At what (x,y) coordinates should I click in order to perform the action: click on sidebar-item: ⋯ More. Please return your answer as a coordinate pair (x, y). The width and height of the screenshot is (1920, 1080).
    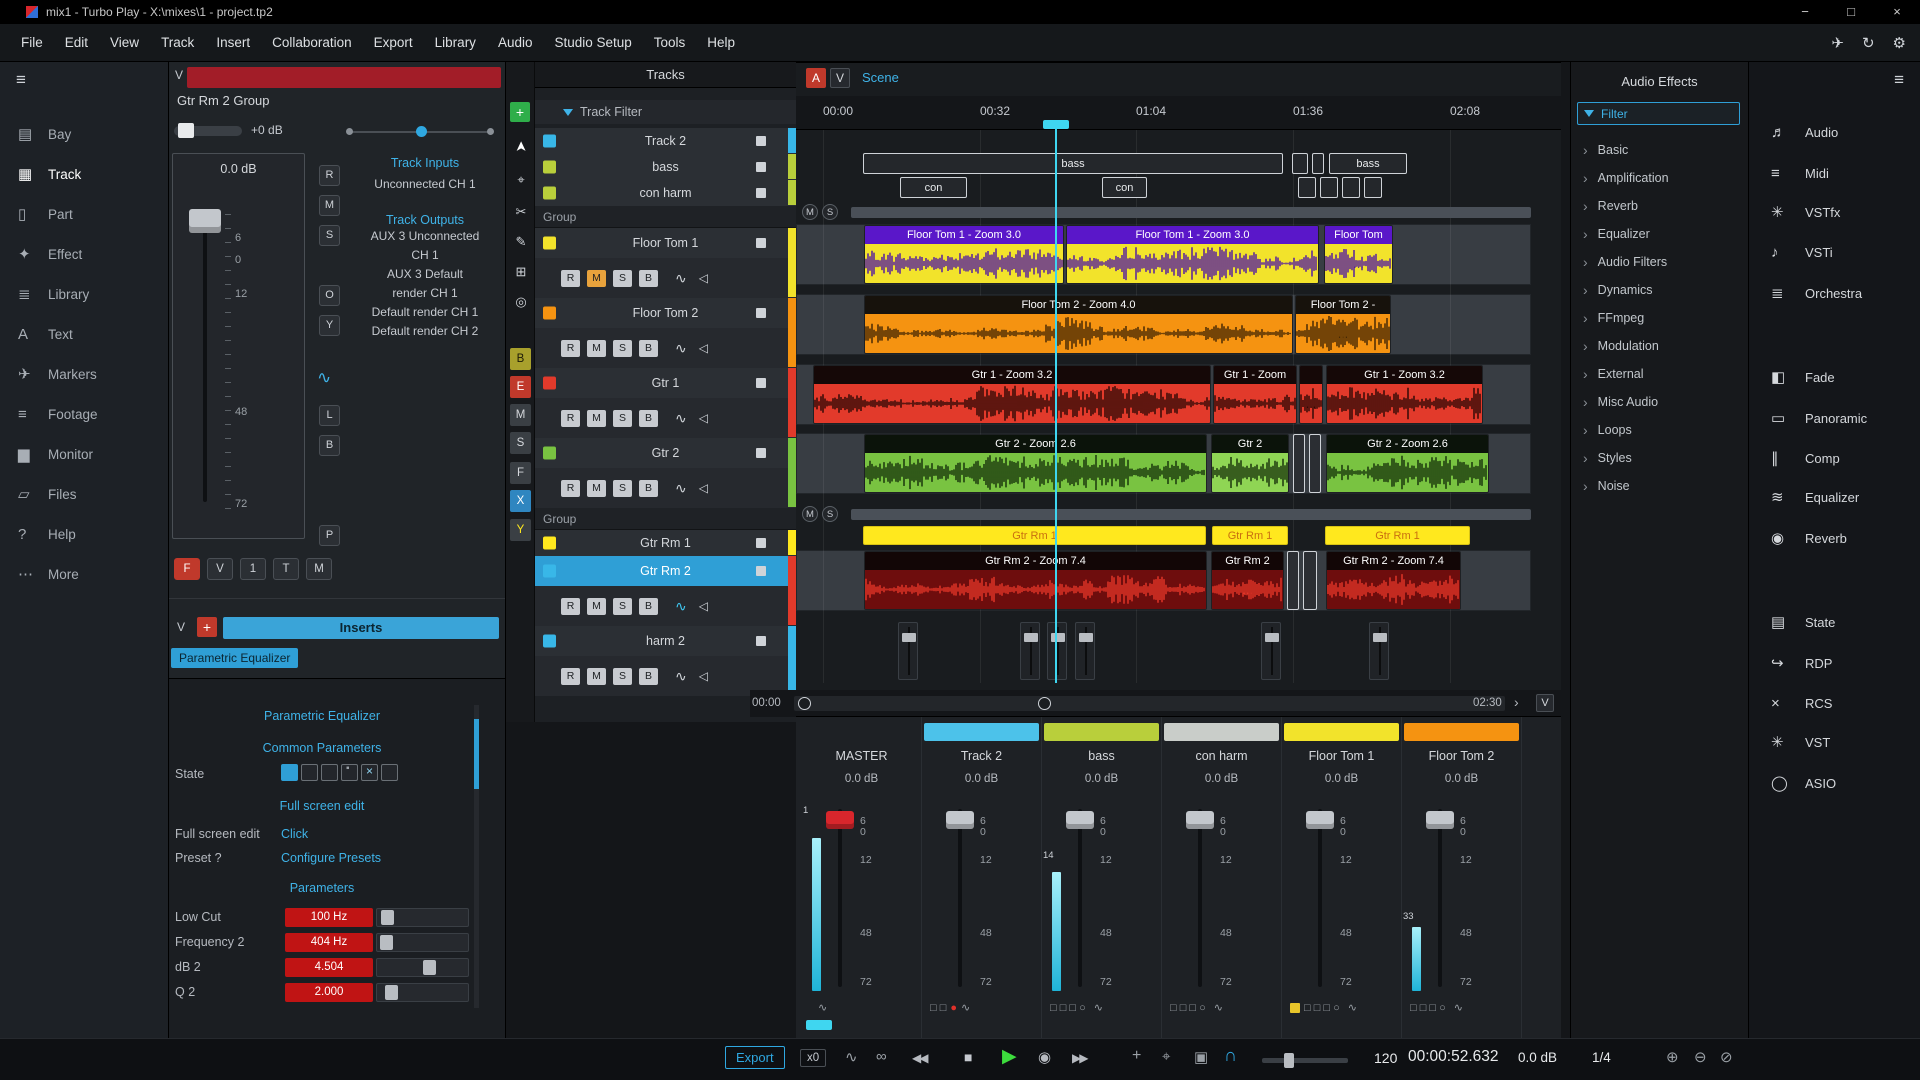
    Looking at the image, I should click on (84, 574).